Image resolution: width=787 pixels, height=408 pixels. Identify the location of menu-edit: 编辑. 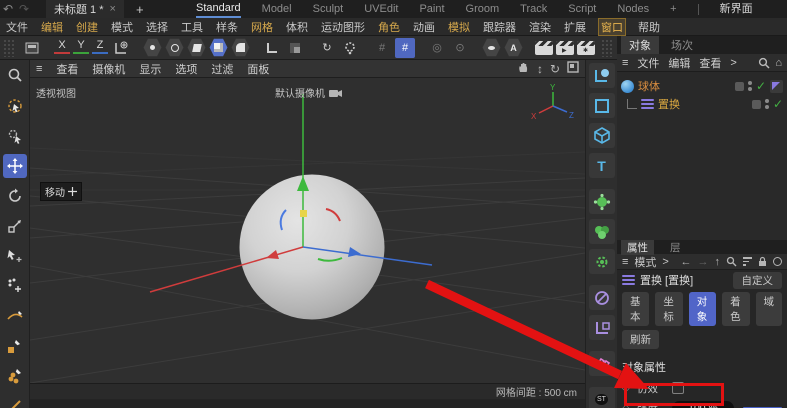
(52, 27).